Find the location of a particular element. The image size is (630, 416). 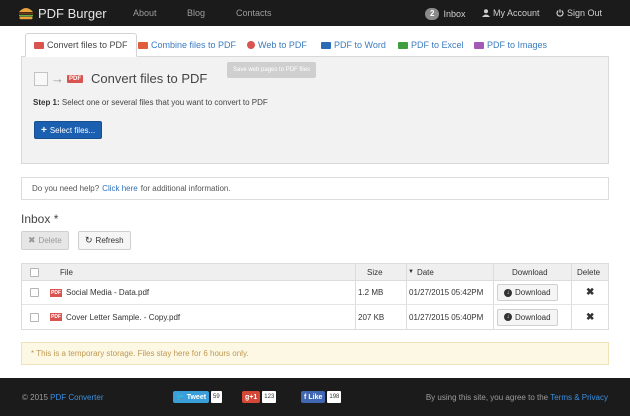

nav-sign-out: Sign Out is located at coordinates (579, 13).